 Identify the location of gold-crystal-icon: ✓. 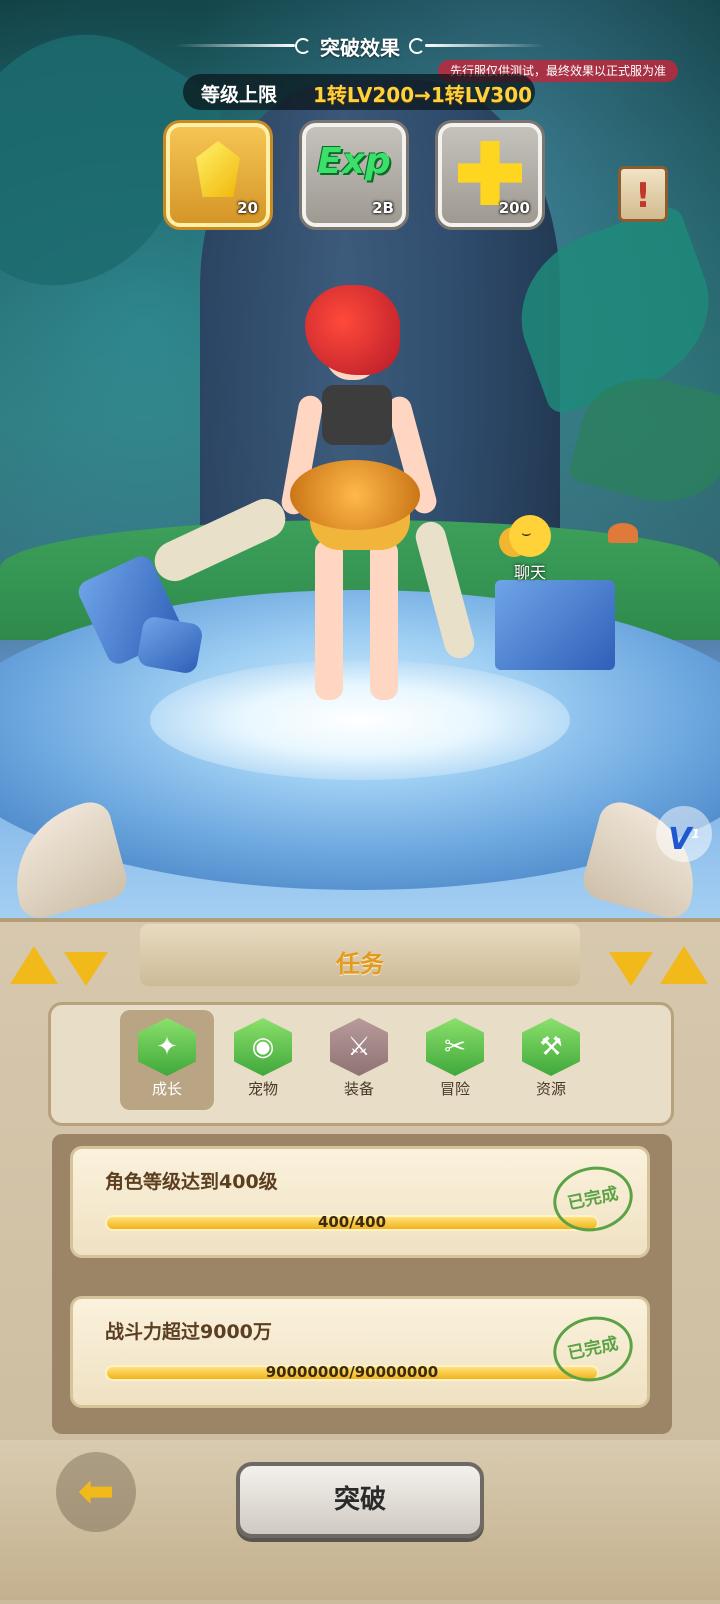
(218, 169).